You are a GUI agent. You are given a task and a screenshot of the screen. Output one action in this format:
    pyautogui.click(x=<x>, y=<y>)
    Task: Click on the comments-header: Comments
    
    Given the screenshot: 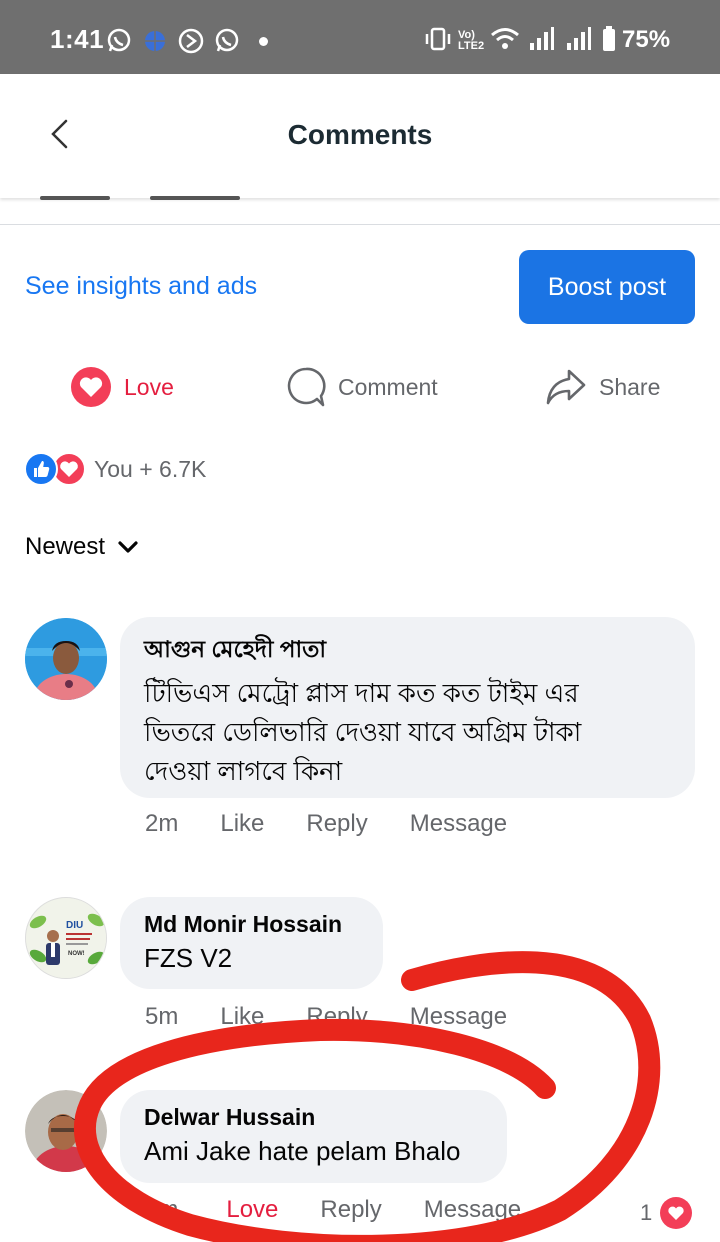 What is the action you would take?
    pyautogui.click(x=360, y=136)
    